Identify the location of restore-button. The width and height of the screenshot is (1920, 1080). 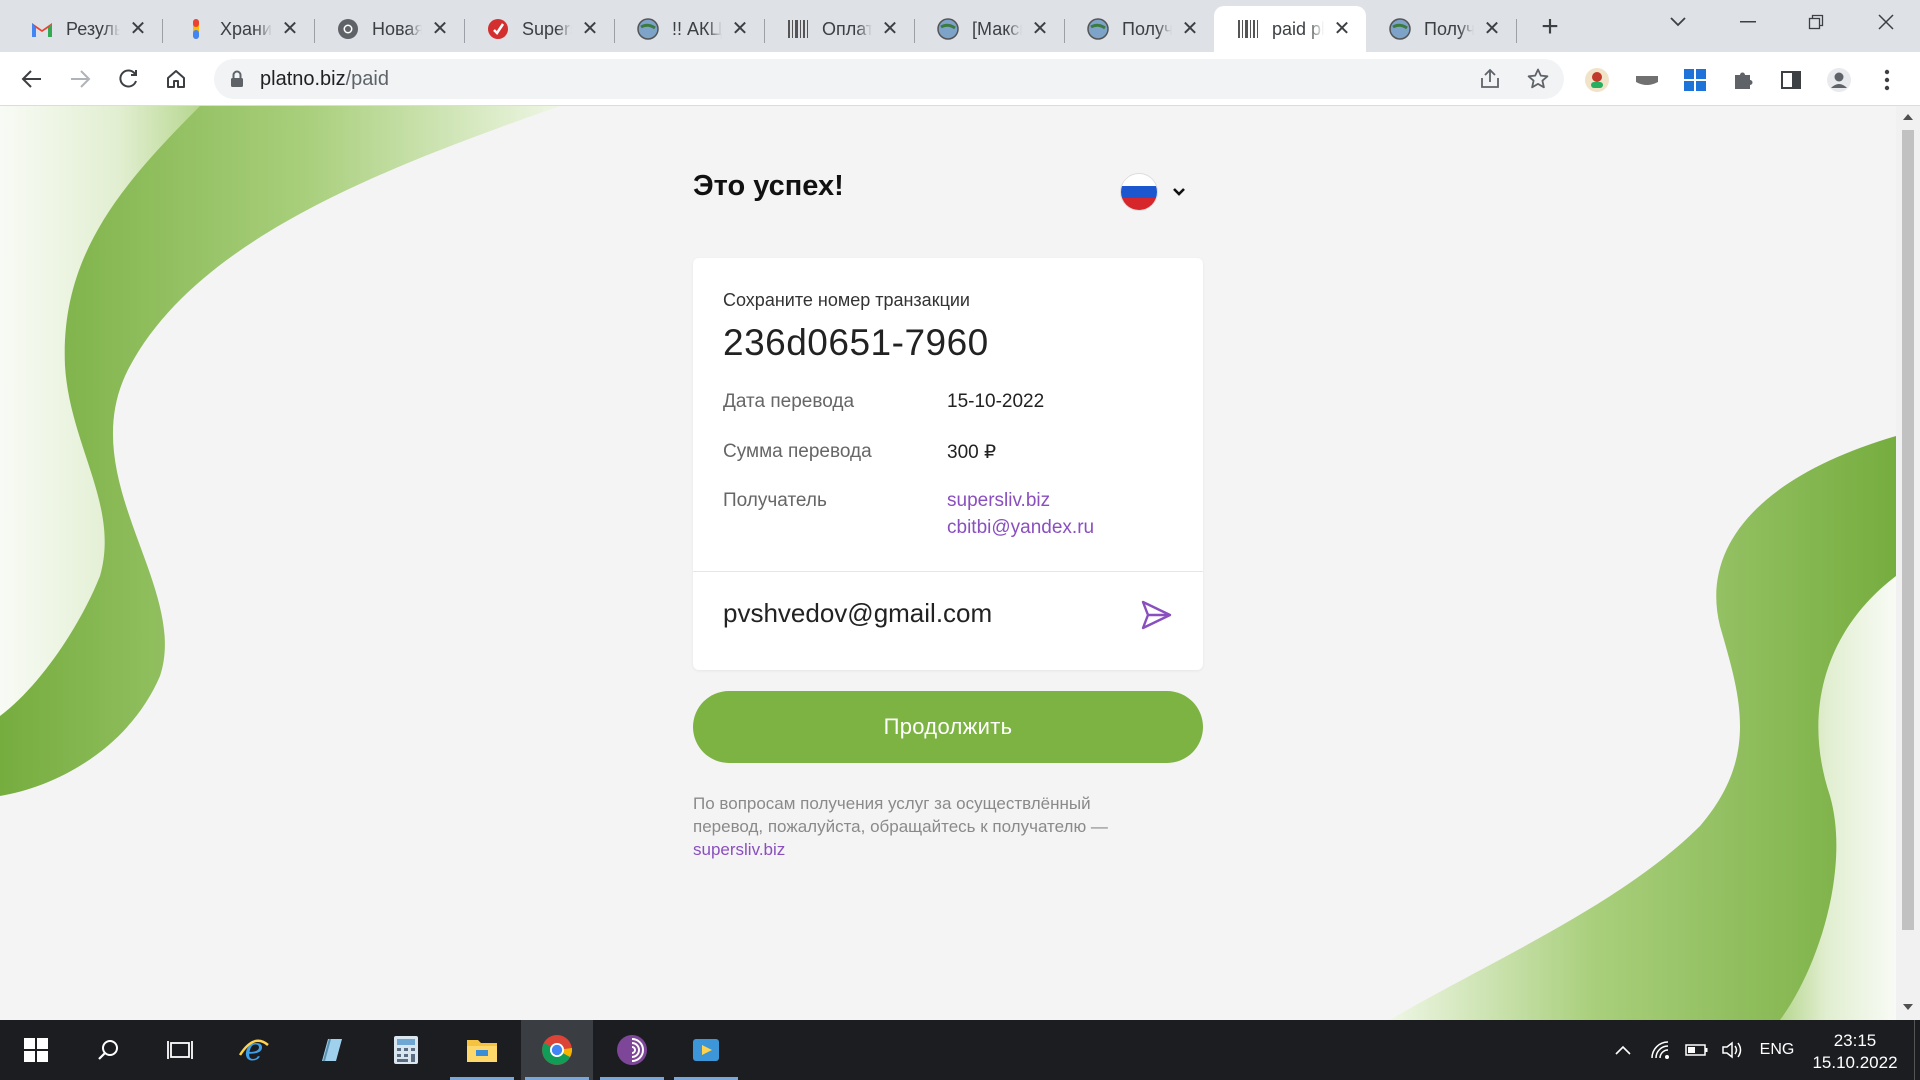
(1816, 22).